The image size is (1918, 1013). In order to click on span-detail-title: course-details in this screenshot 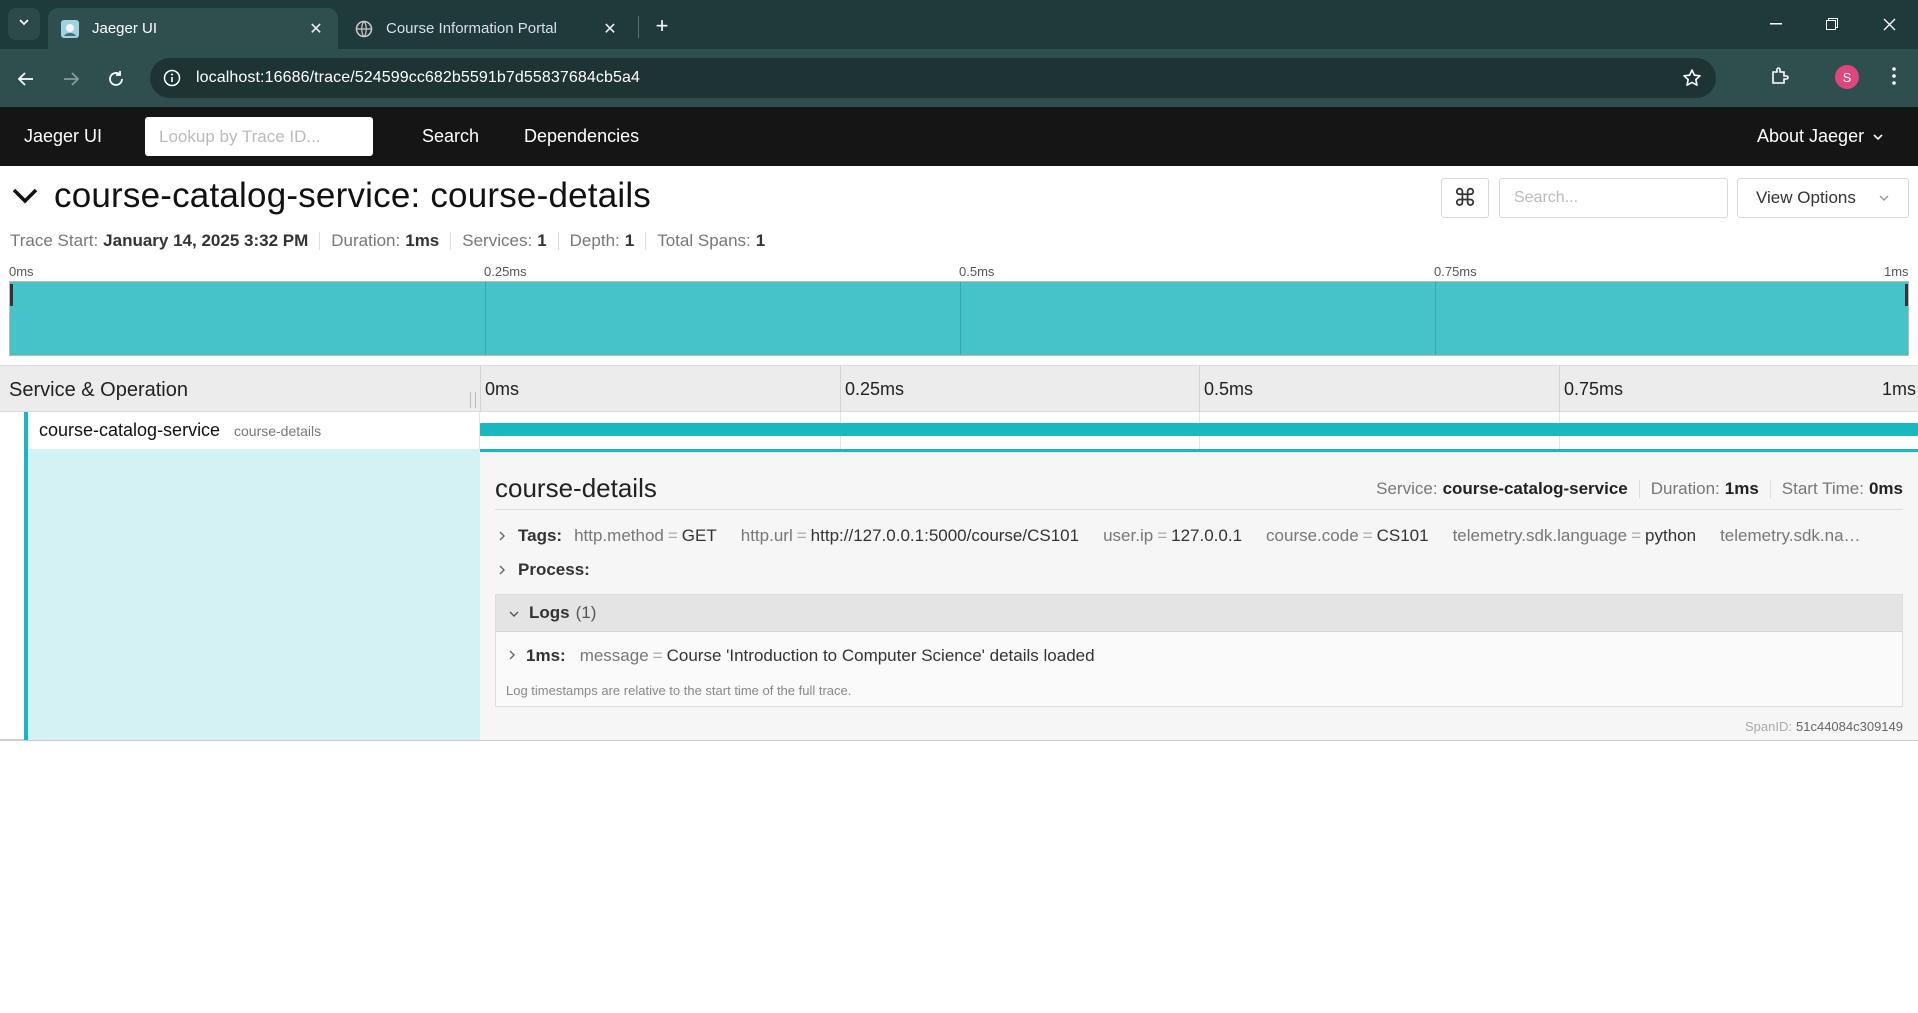, I will do `click(576, 488)`.